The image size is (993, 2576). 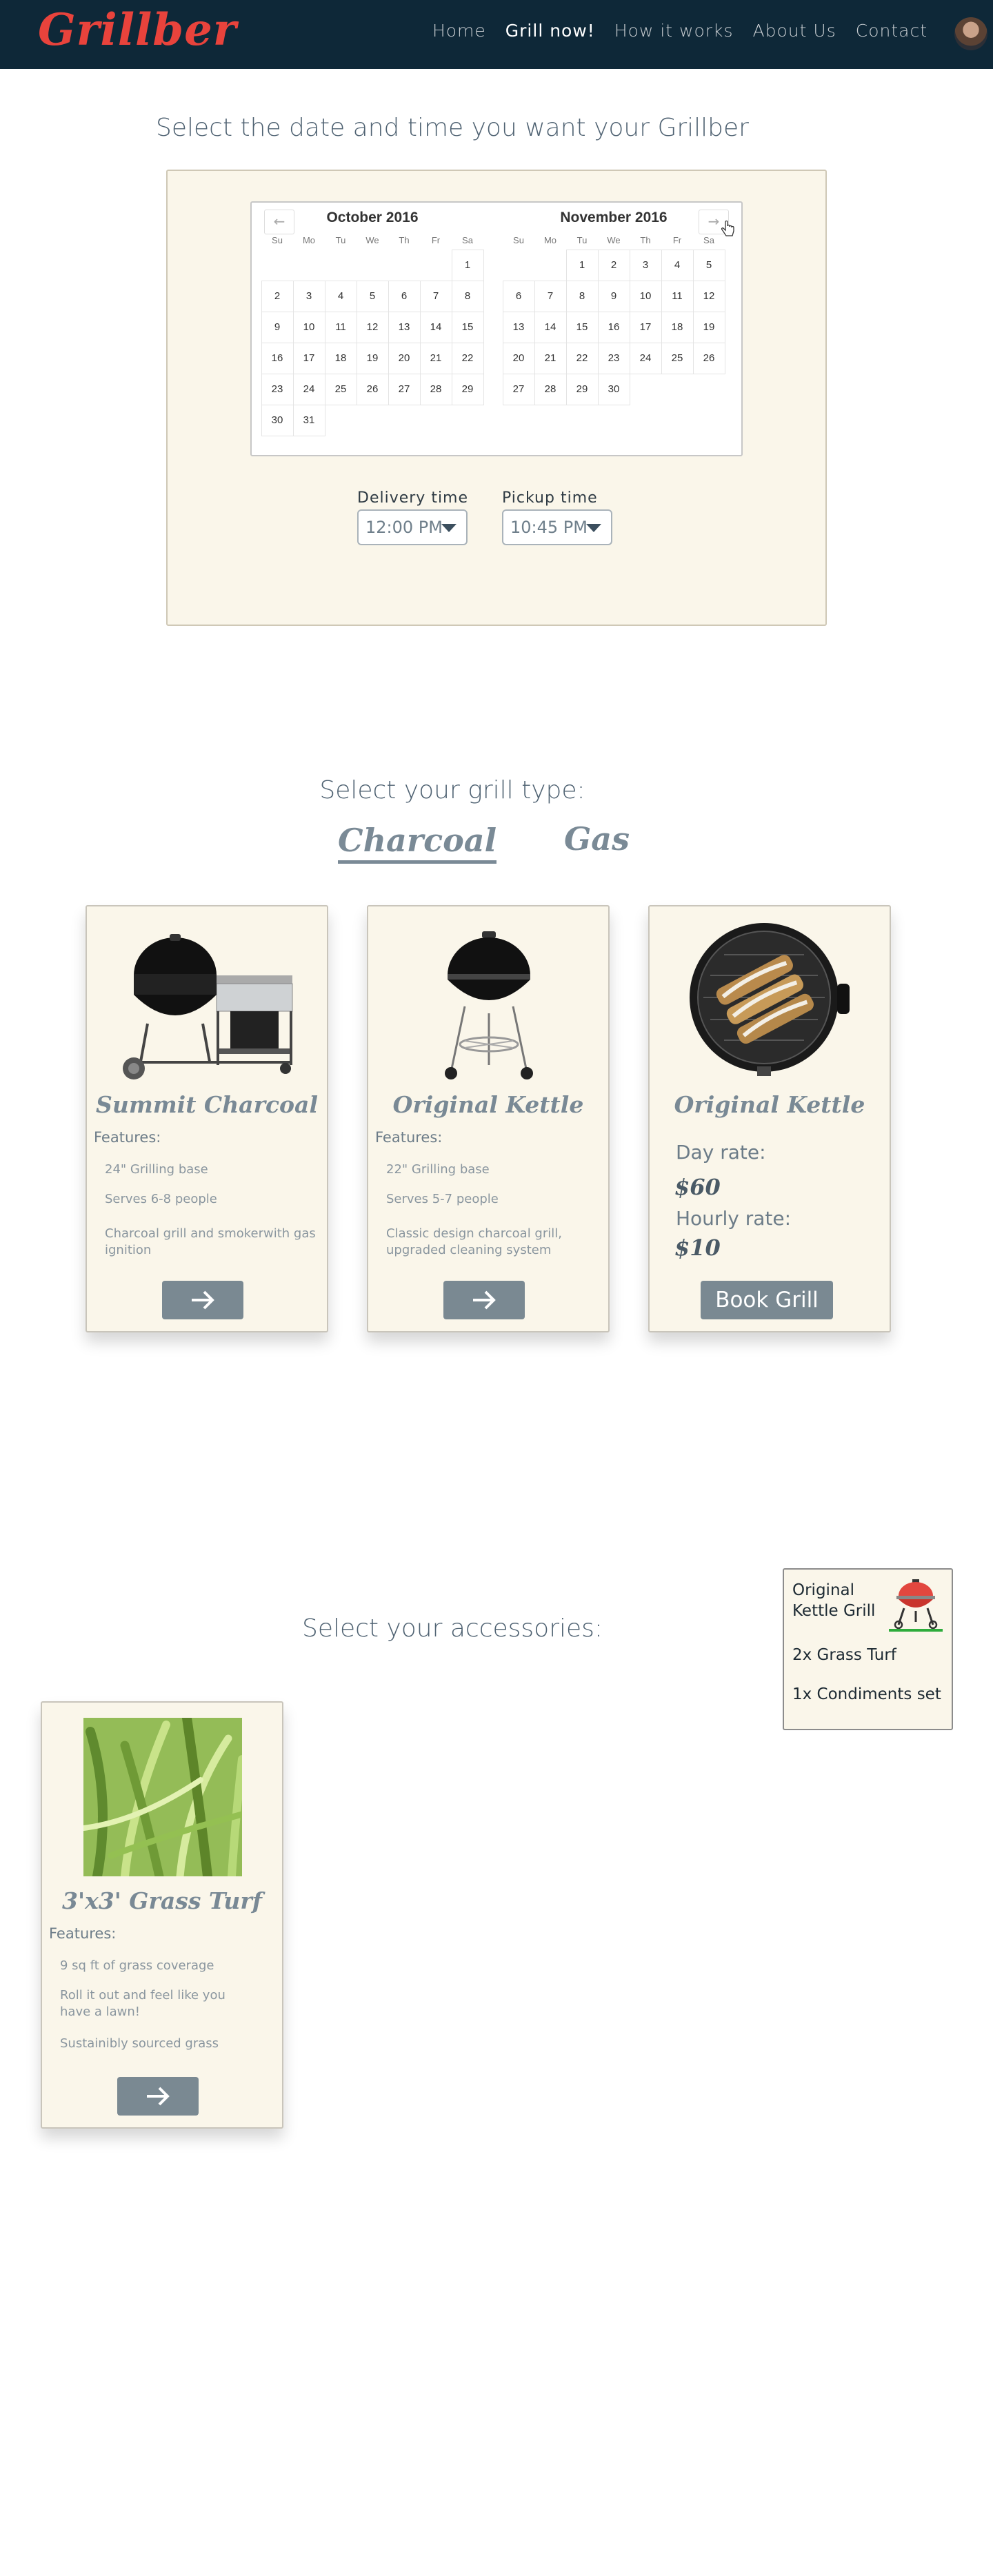 I want to click on feature-item: Serves 5-7 people, so click(x=442, y=1199).